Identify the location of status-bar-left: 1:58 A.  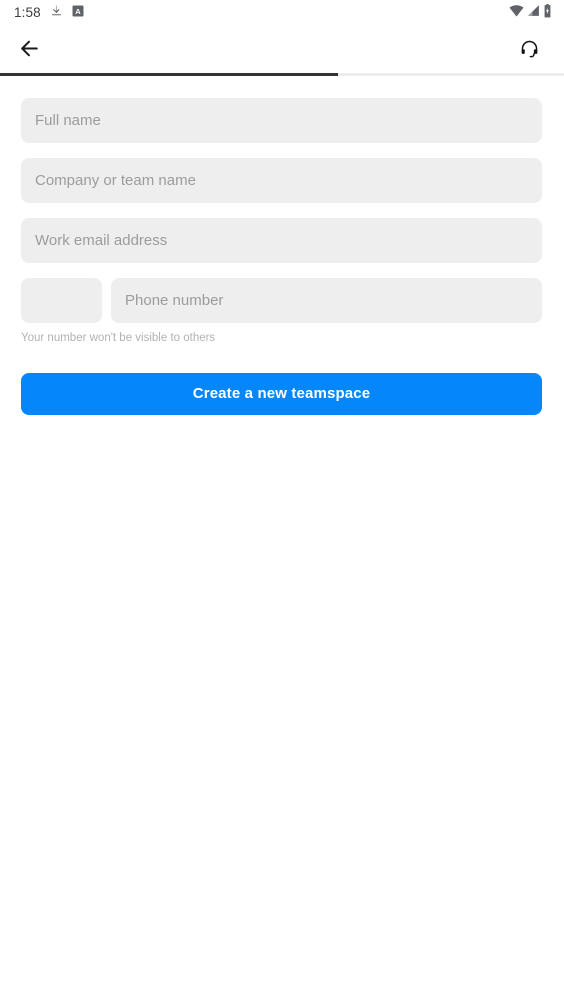
(49, 13).